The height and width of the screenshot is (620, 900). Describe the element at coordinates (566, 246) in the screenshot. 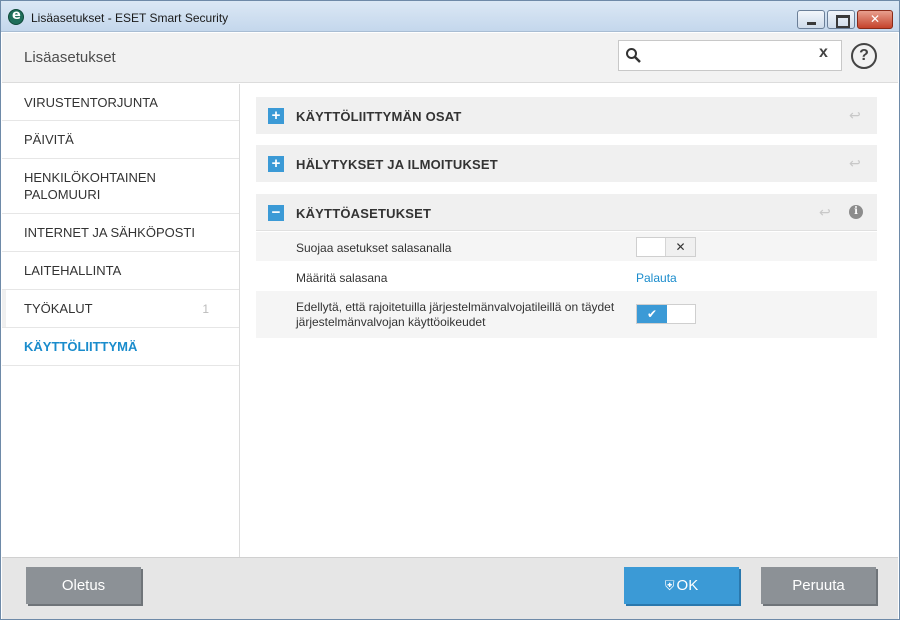

I see `setting-row: Suojaa asetukset salasanalla ✕` at that location.